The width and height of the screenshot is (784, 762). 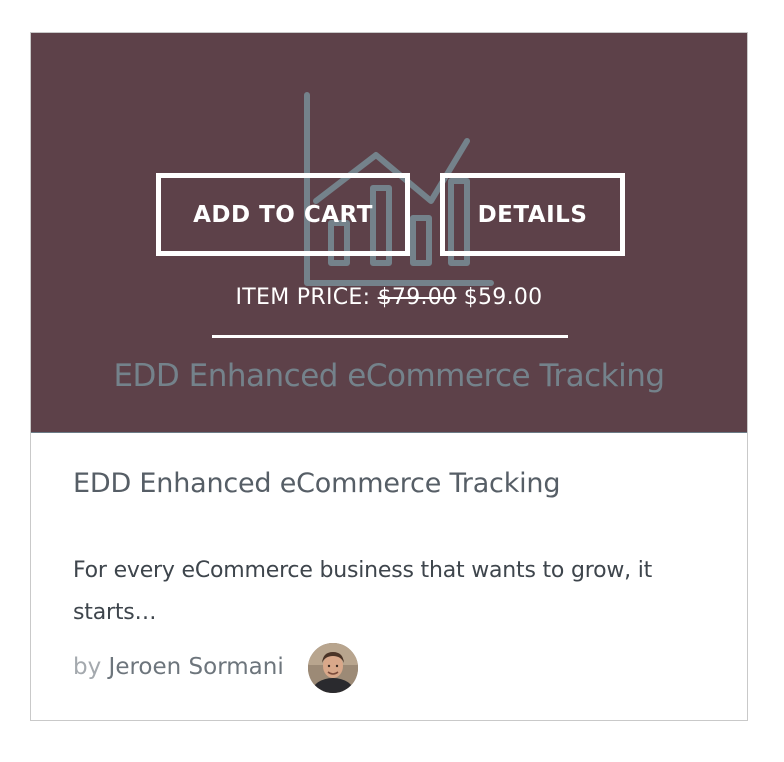 I want to click on price-divider, so click(x=390, y=336).